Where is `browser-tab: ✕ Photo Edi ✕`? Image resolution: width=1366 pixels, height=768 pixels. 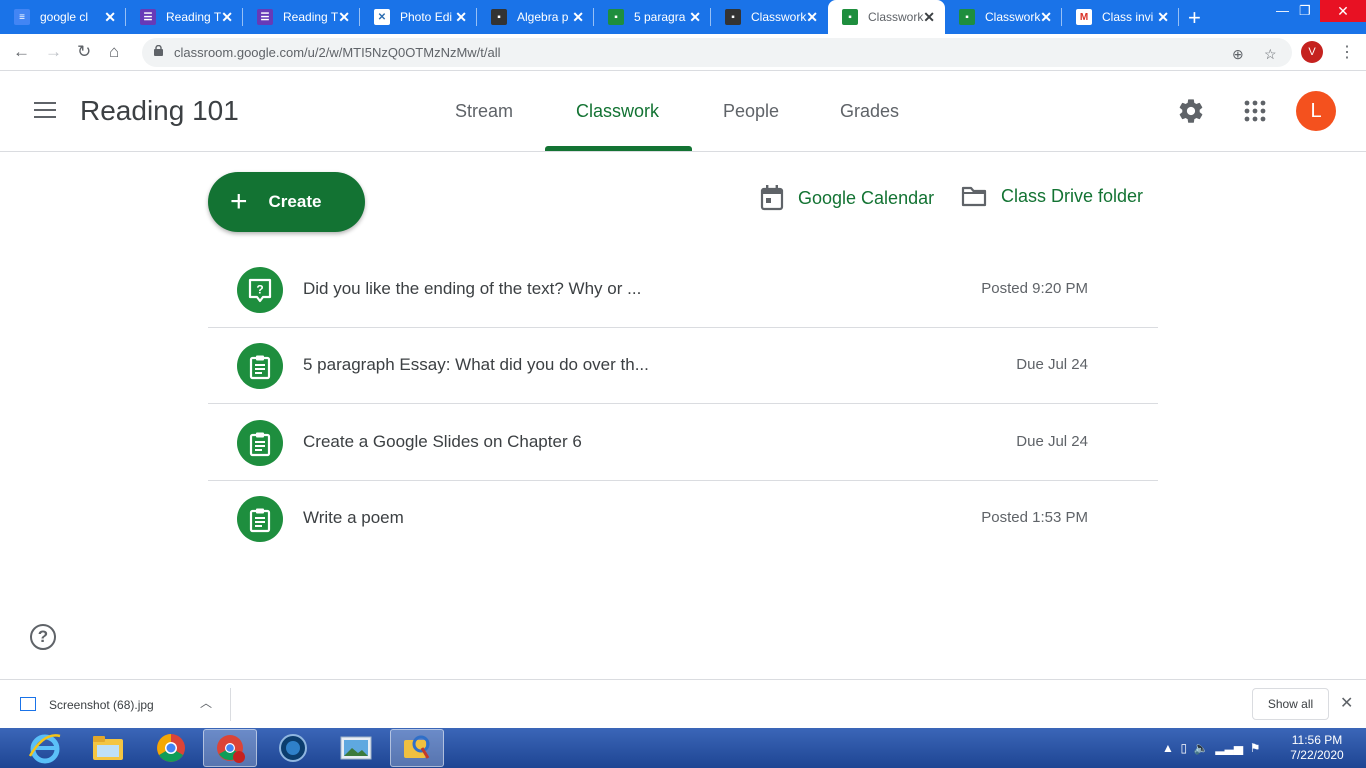 browser-tab: ✕ Photo Edi ✕ is located at coordinates (418, 17).